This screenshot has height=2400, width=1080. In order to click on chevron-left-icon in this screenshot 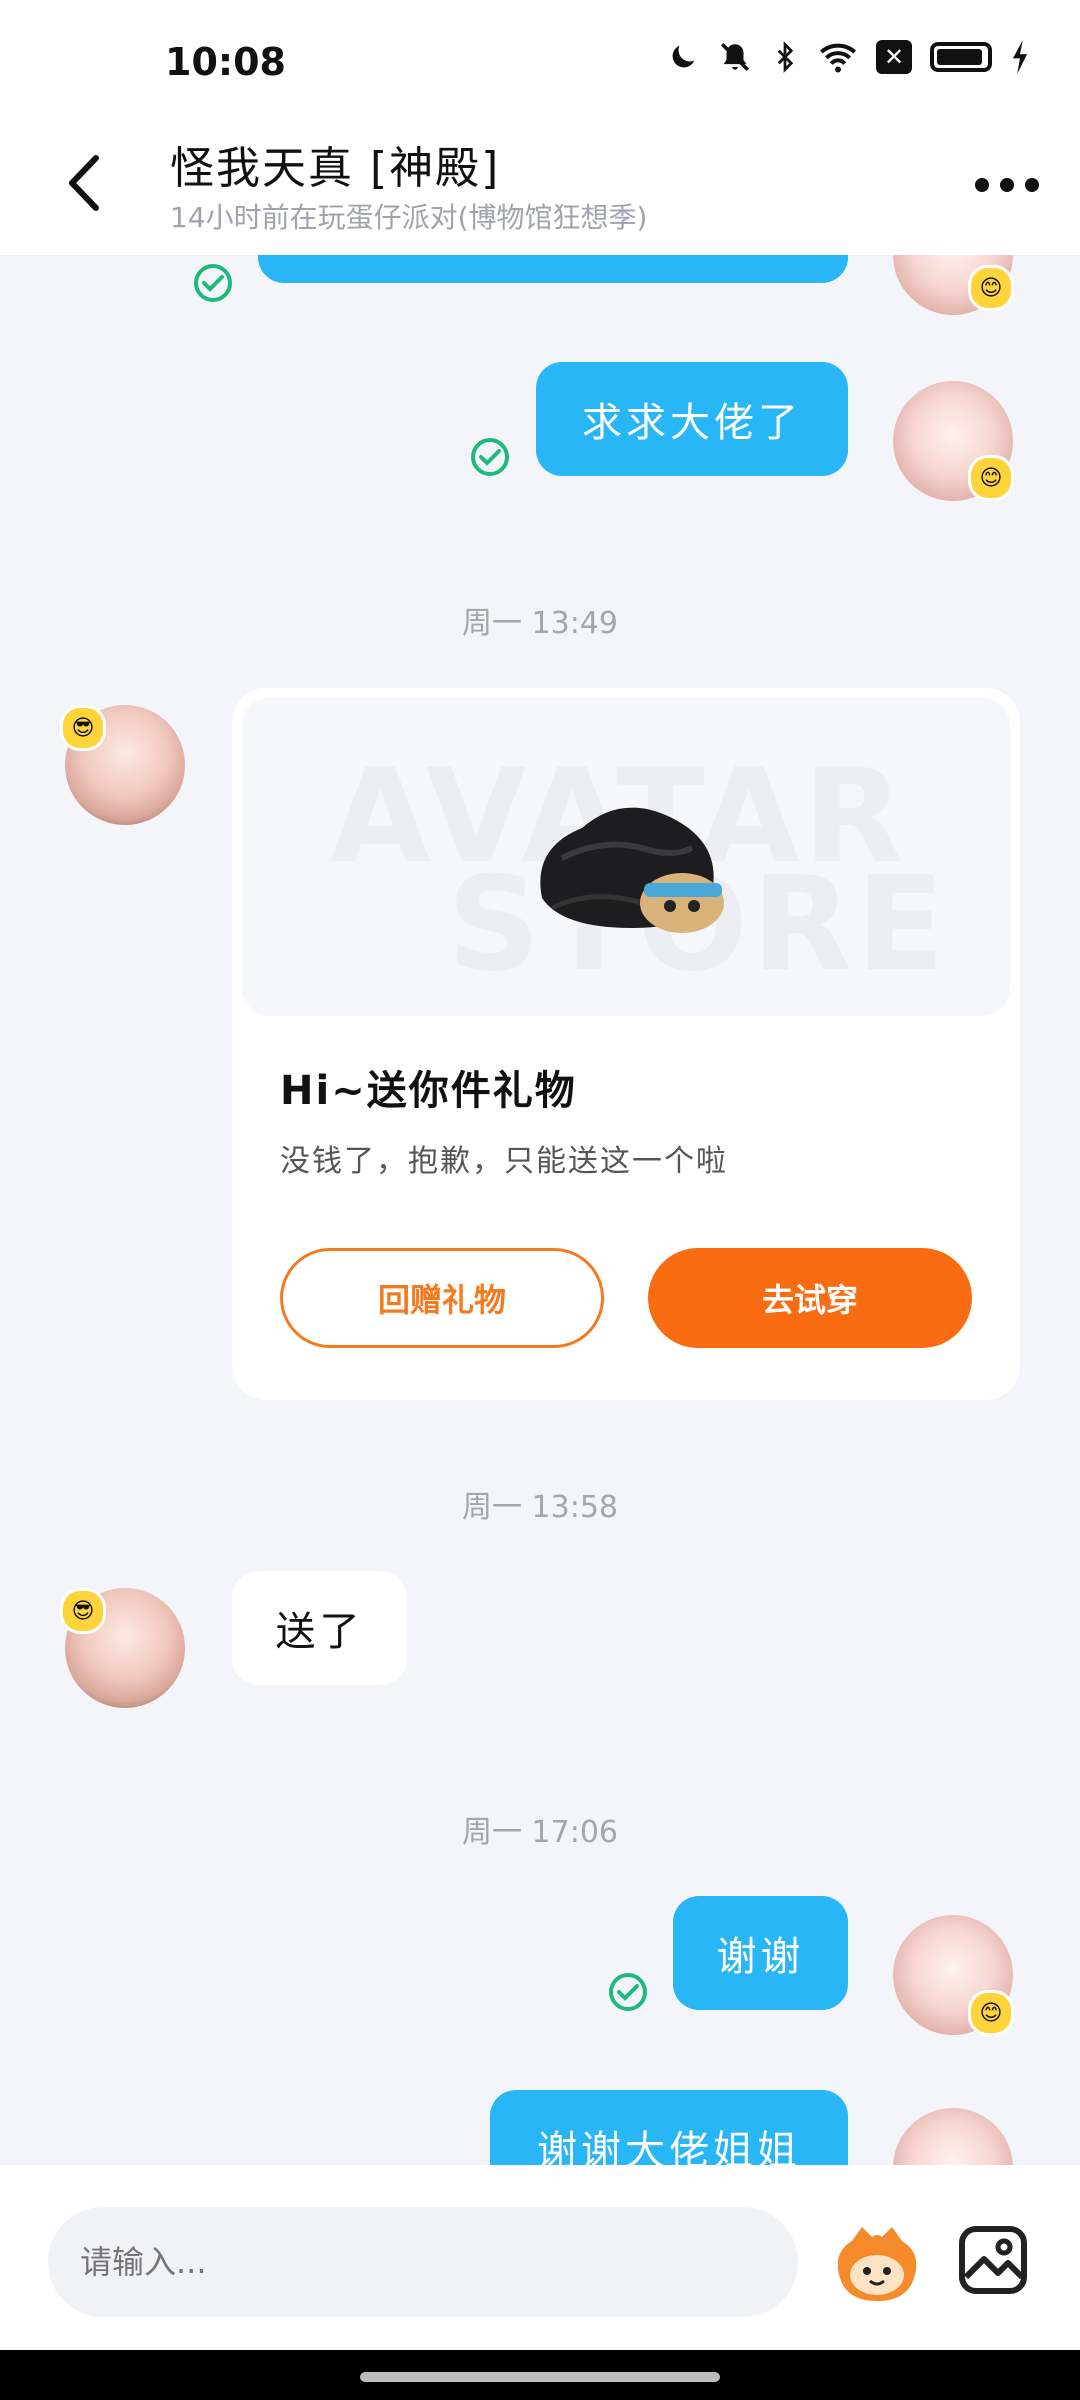, I will do `click(84, 183)`.